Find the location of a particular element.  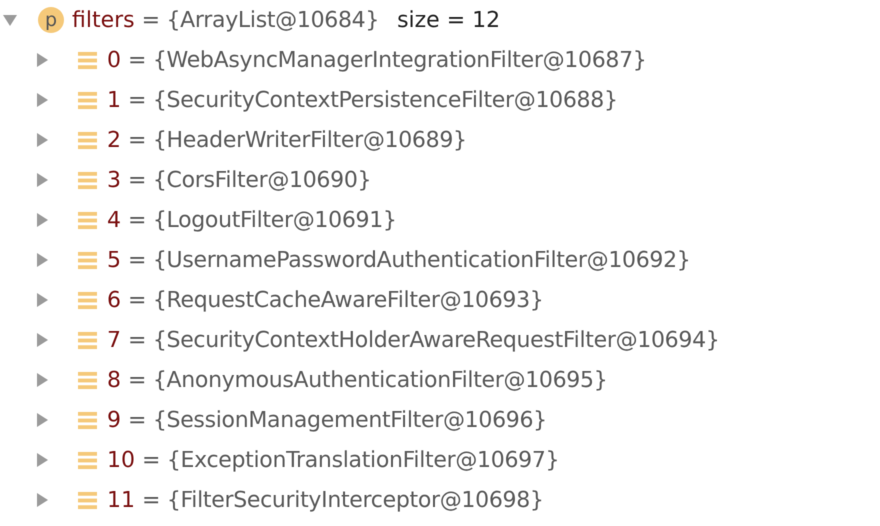

element-value: = {AnonymousAuthenticationFilter@10695} is located at coordinates (368, 380).